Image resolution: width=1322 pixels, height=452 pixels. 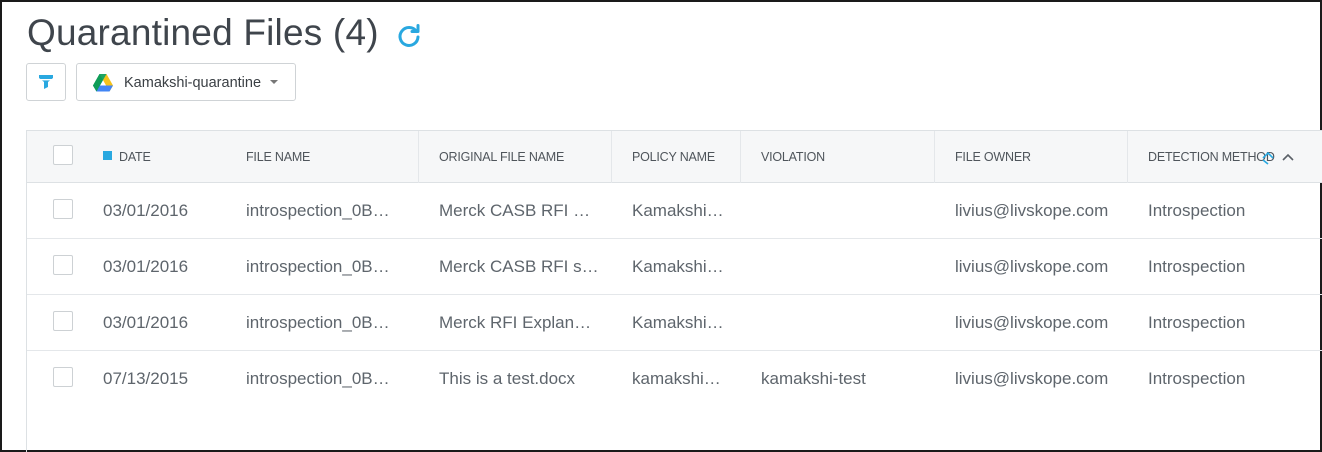 I want to click on refresh-icon, so click(x=409, y=36).